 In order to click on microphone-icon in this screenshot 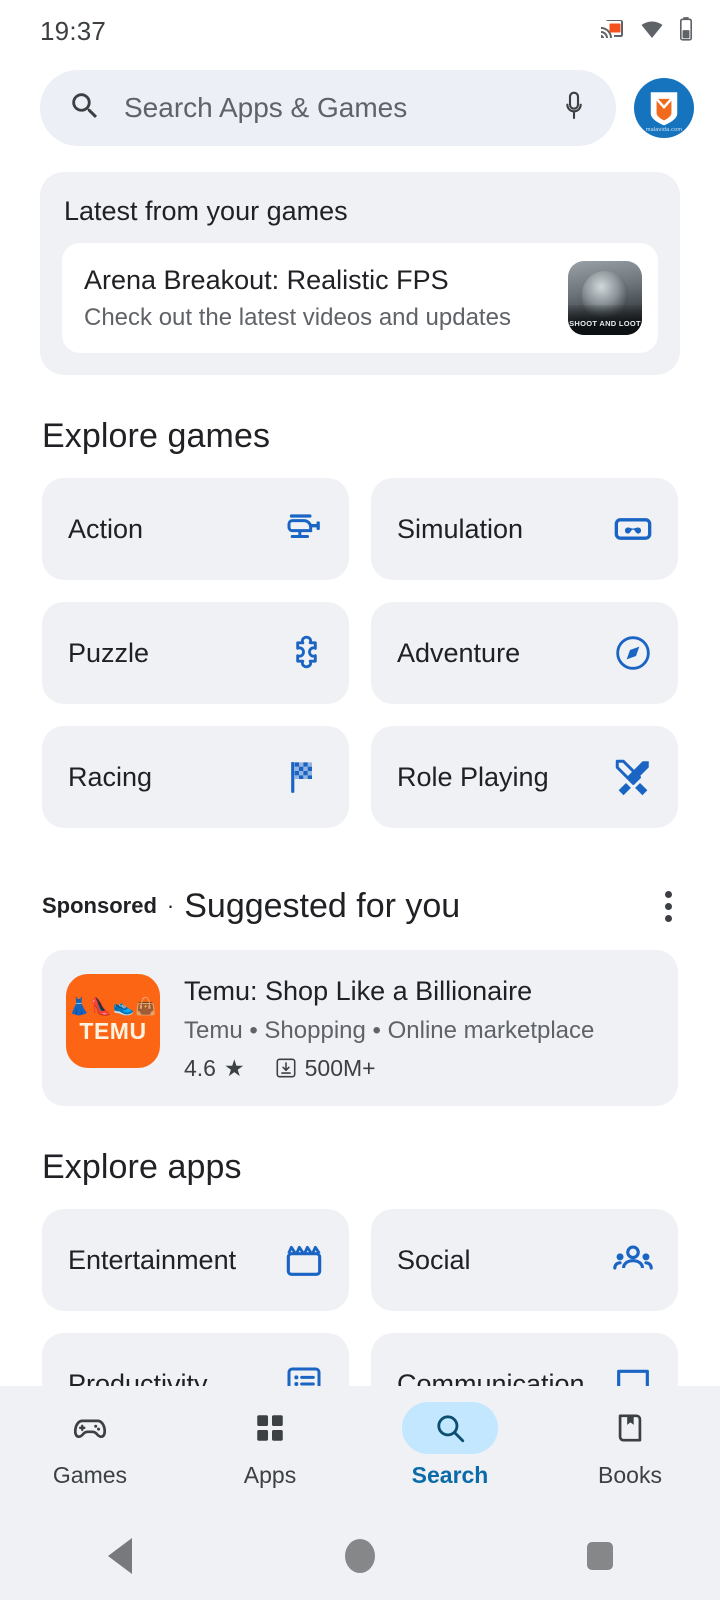, I will do `click(574, 108)`.